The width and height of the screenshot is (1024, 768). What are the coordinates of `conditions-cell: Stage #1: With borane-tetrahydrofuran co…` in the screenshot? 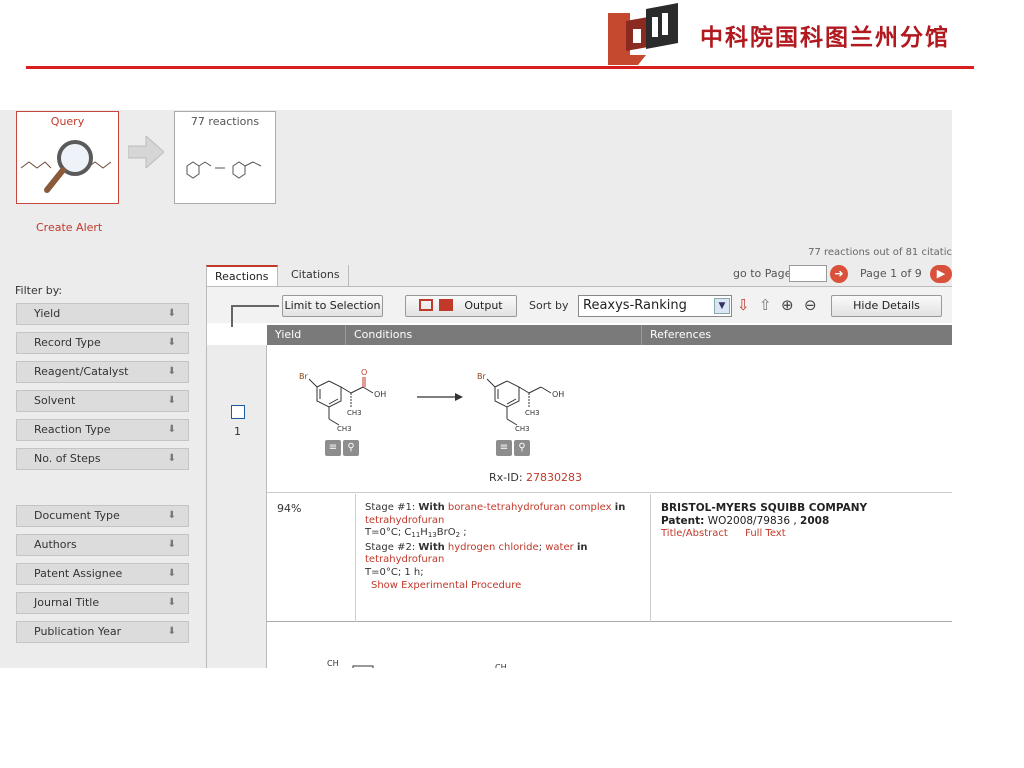 It's located at (503, 558).